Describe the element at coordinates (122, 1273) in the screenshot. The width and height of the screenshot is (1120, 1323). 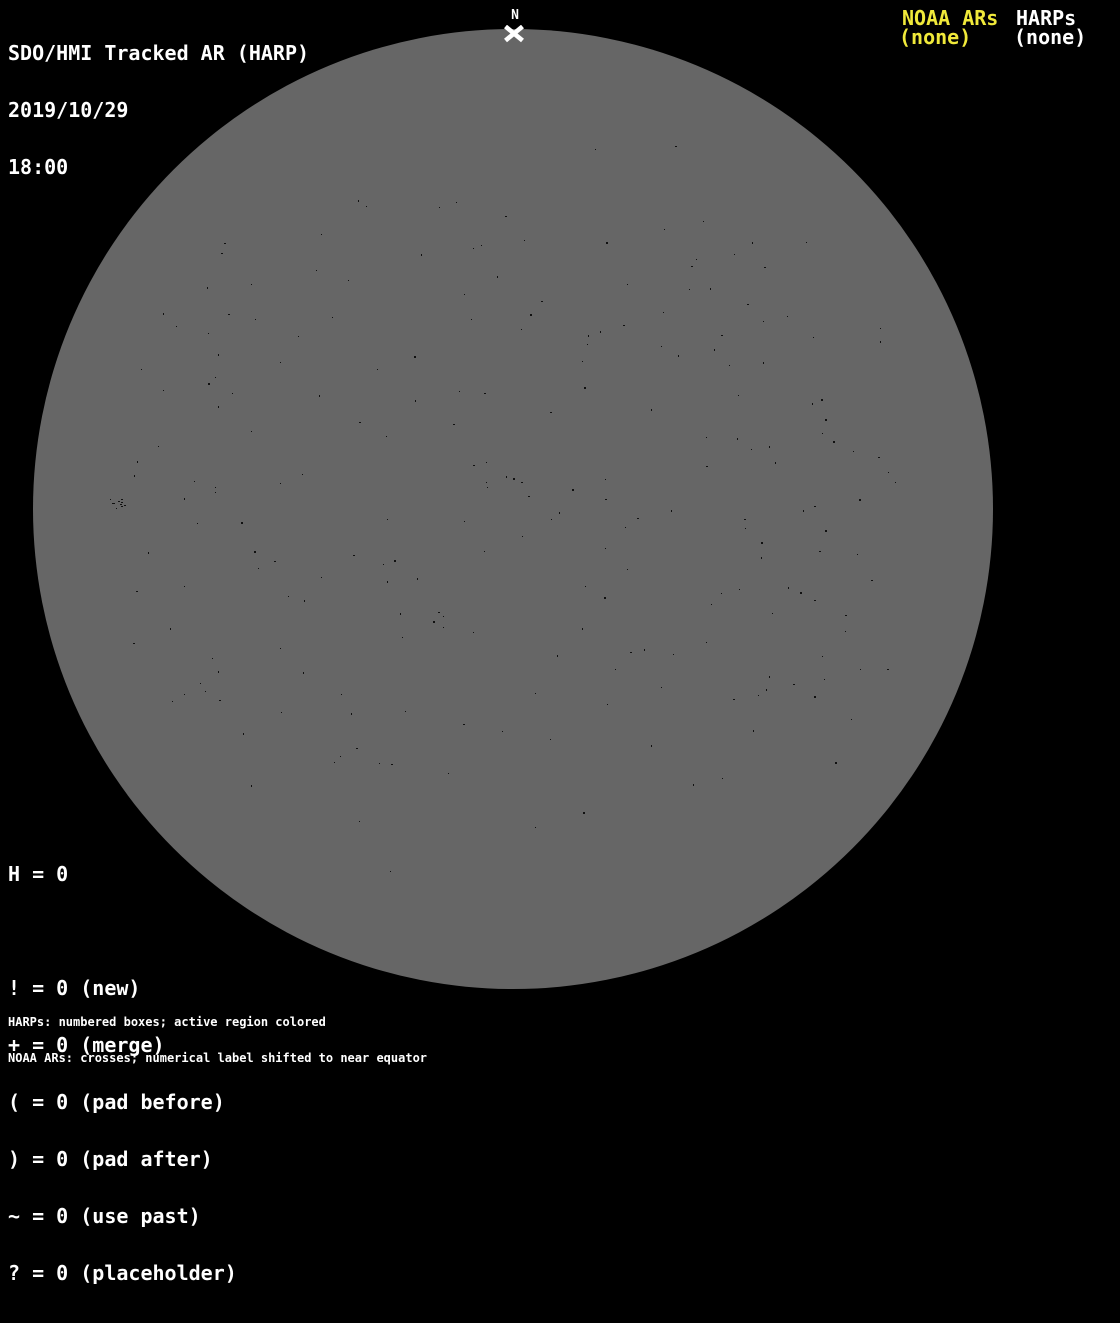
I see `legend-row-placeholder: ? = 0 (placeholder)` at that location.